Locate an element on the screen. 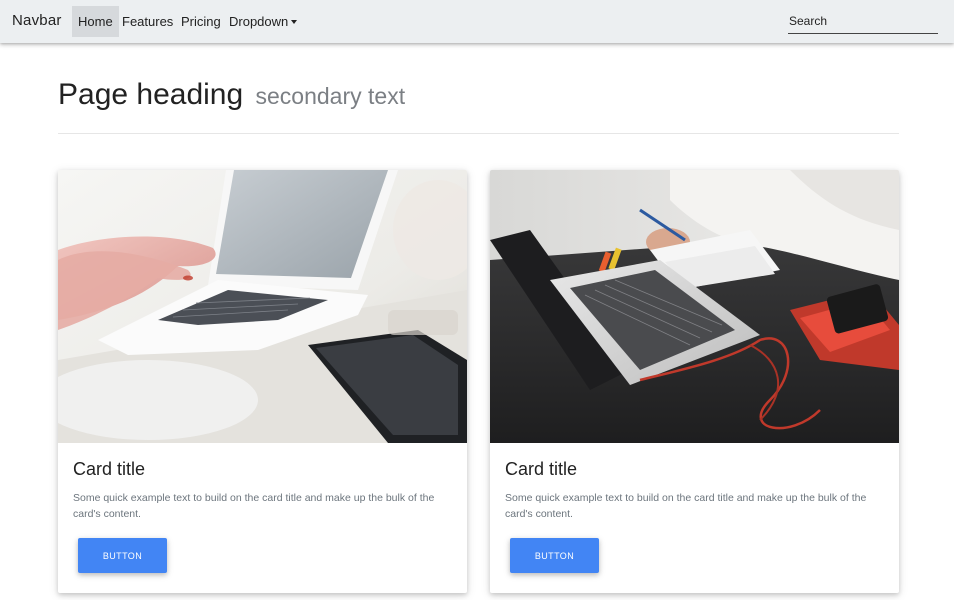 The width and height of the screenshot is (954, 600). nav-item-features: Features is located at coordinates (147, 21).